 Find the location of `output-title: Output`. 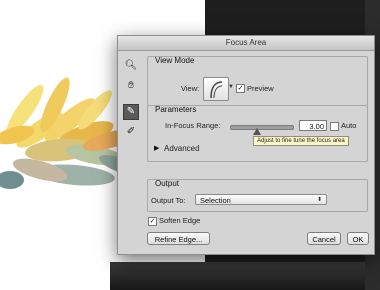

output-title: Output is located at coordinates (167, 183).